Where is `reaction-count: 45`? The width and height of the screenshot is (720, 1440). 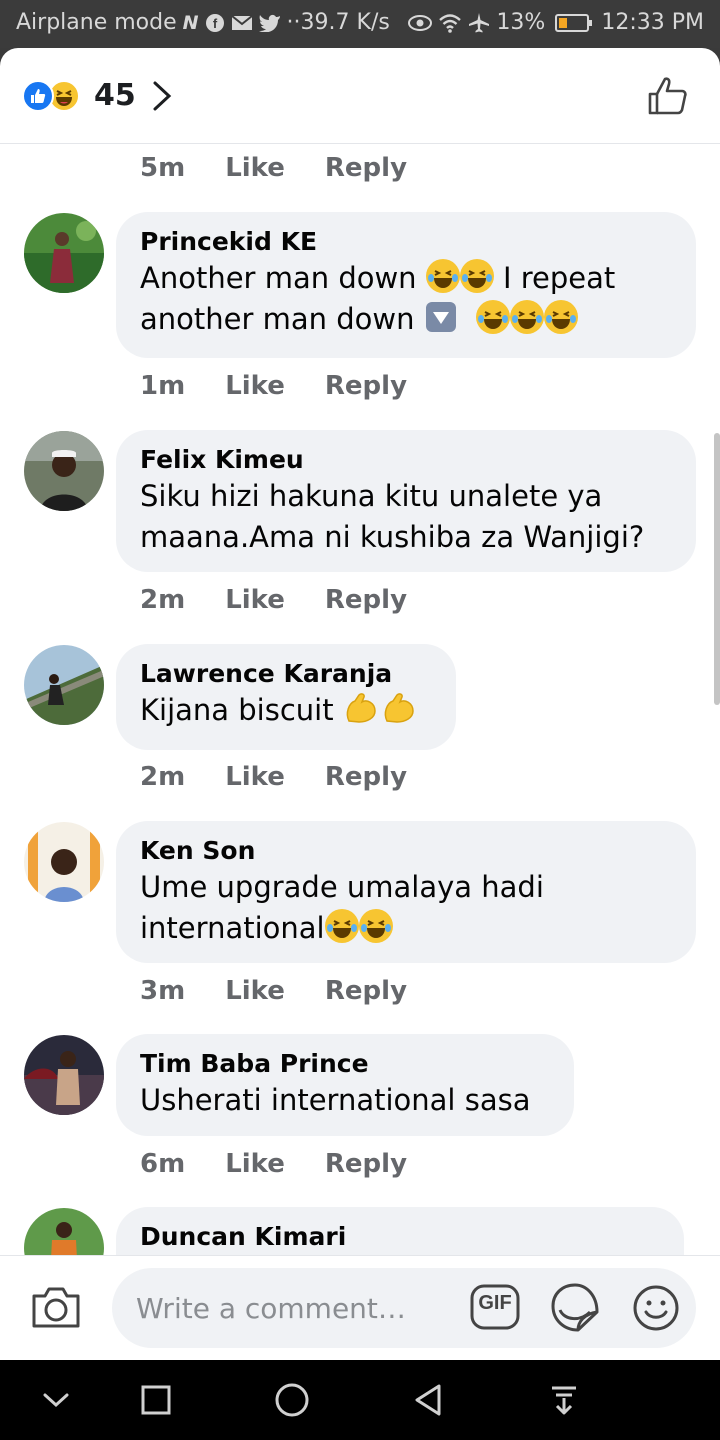
reaction-count: 45 is located at coordinates (115, 95).